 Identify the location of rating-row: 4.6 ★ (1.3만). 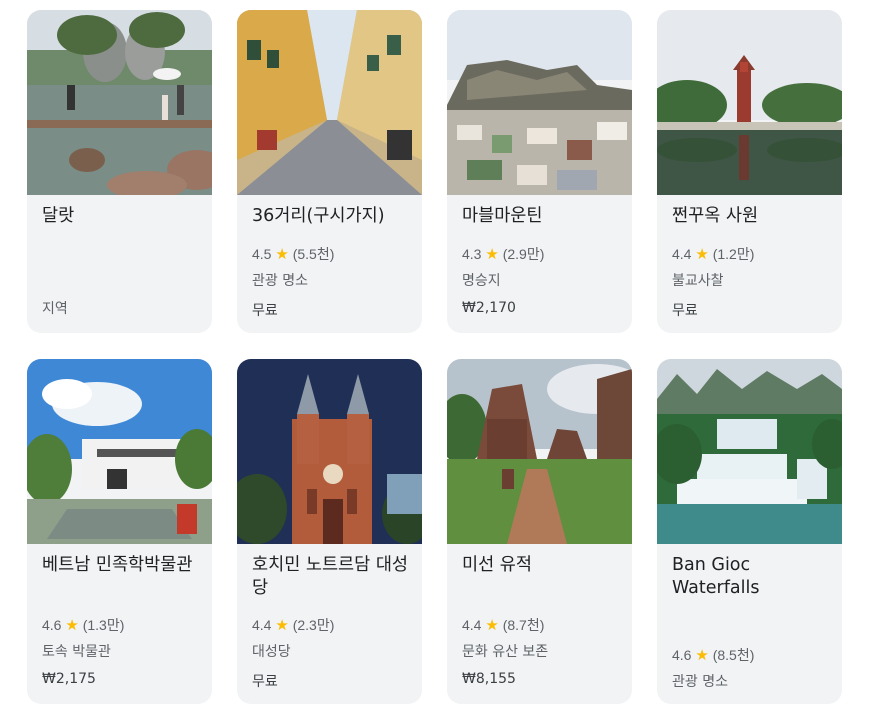
(83, 625).